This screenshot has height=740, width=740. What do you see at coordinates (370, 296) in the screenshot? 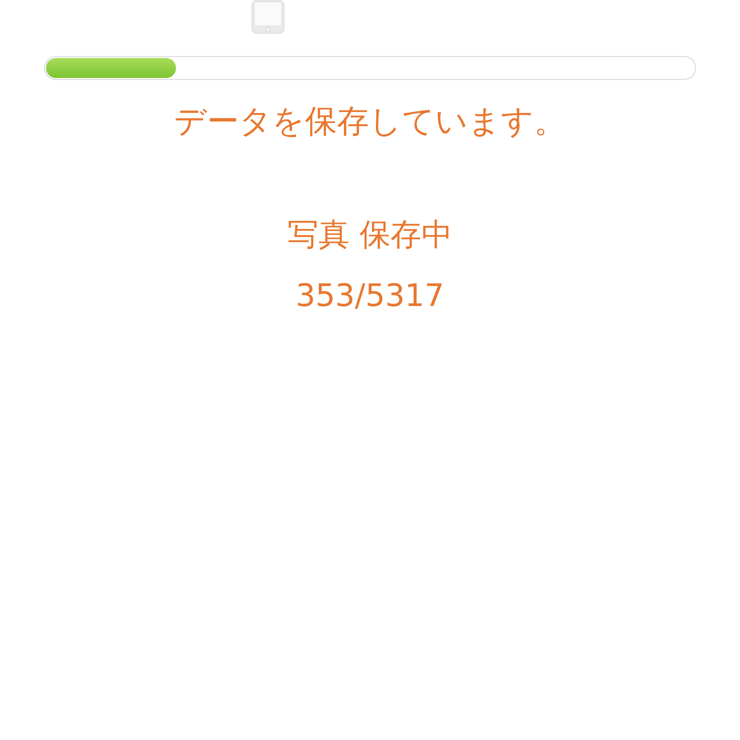
I see `progress-count: 353/5317` at bounding box center [370, 296].